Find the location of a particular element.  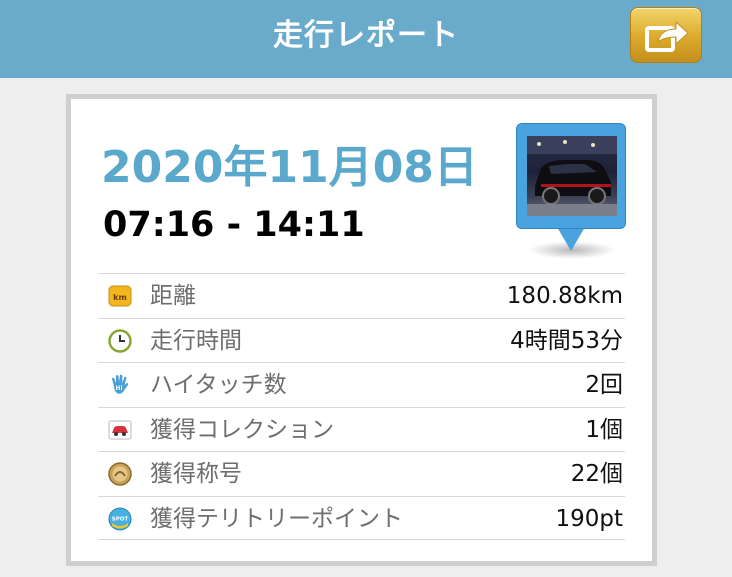

stat-value: 190pt is located at coordinates (589, 518).